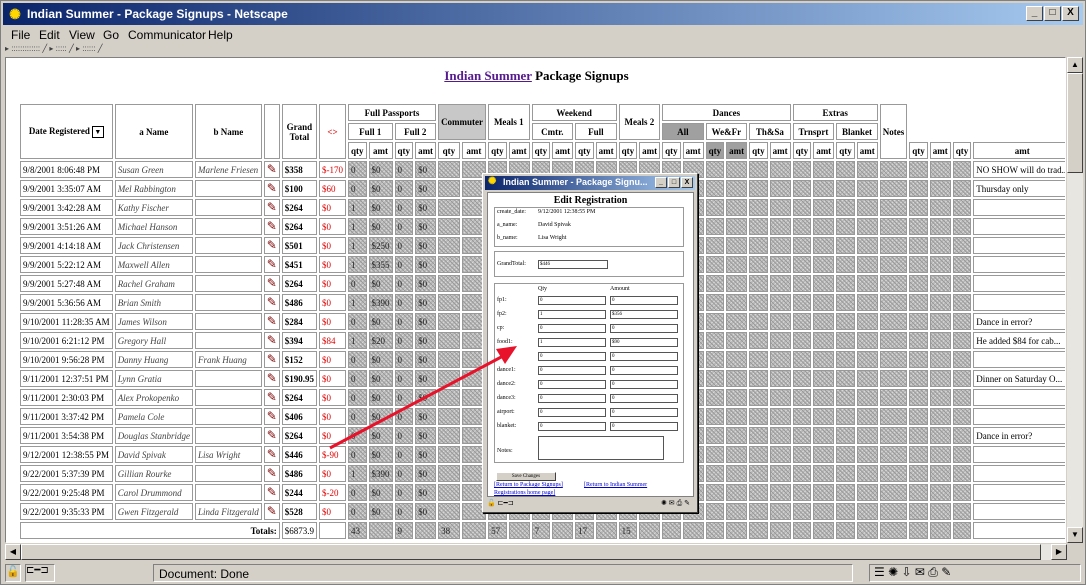 The width and height of the screenshot is (1086, 585). What do you see at coordinates (20, 35) in the screenshot?
I see `menu-file: File` at bounding box center [20, 35].